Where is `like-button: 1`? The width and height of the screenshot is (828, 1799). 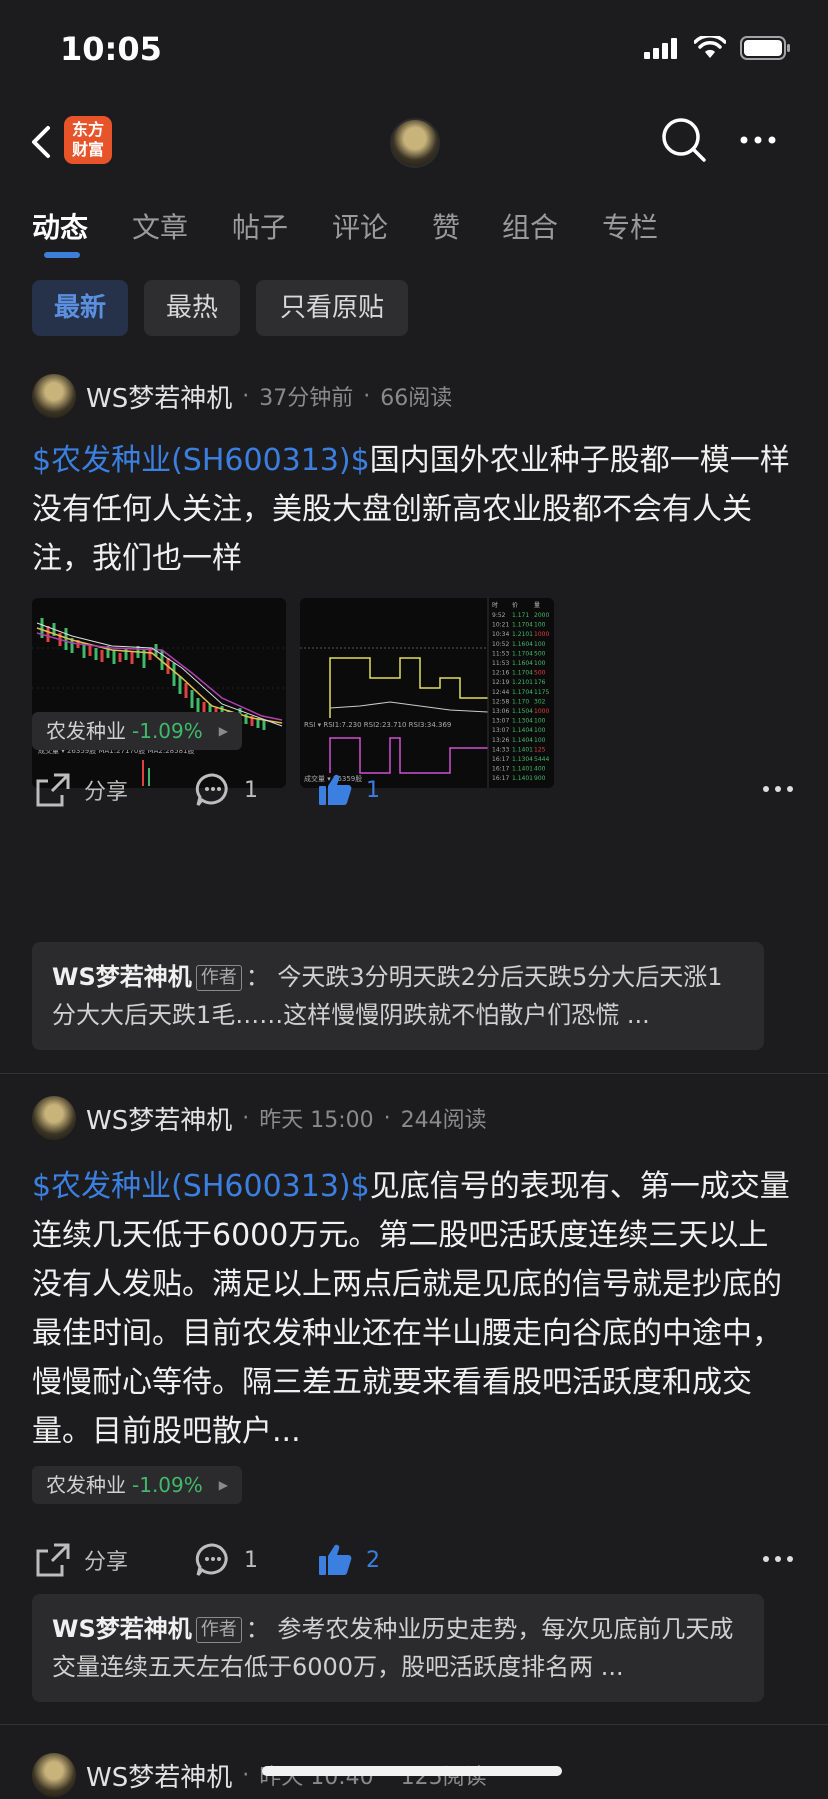
like-button: 1 is located at coordinates (348, 790).